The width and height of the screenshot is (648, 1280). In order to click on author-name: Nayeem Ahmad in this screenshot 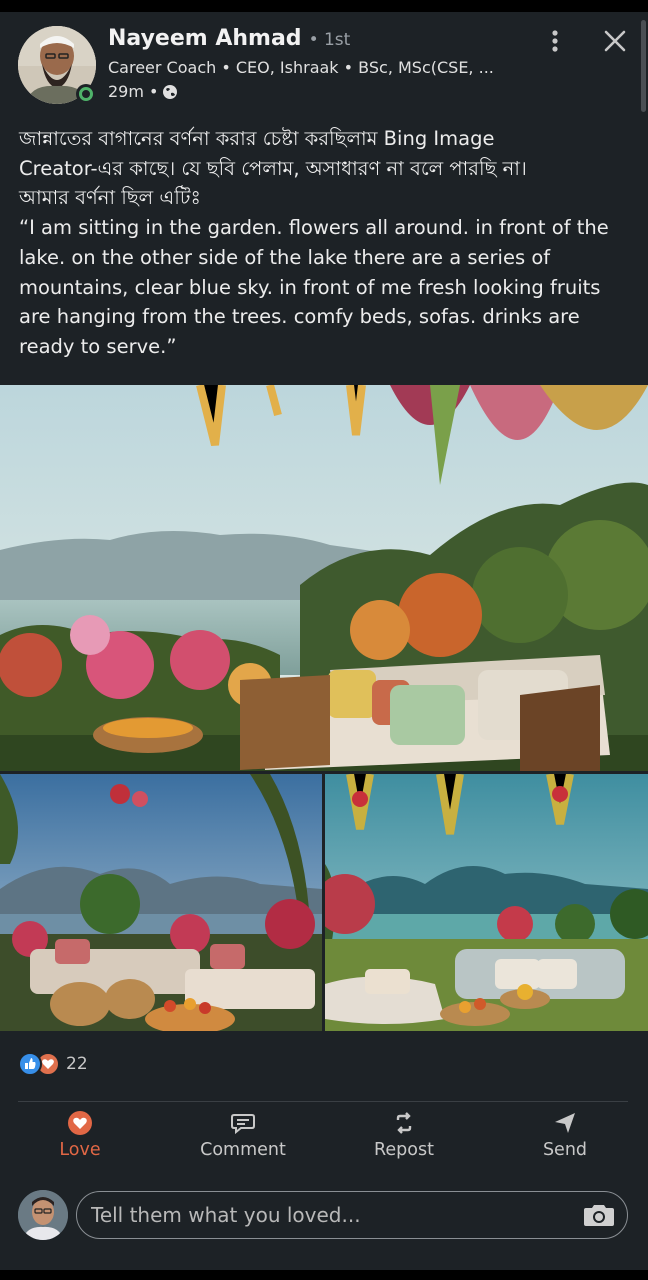, I will do `click(205, 38)`.